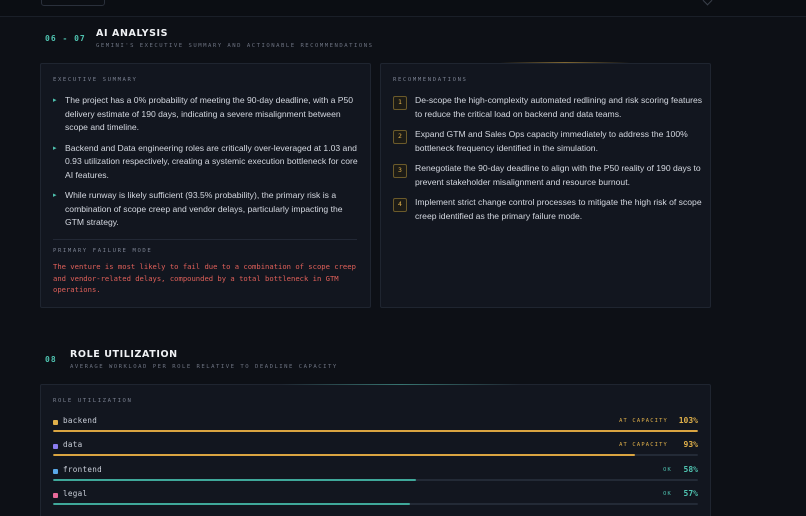 This screenshot has width=806, height=516. I want to click on section-title: ROLE UTILIZATION, so click(124, 354).